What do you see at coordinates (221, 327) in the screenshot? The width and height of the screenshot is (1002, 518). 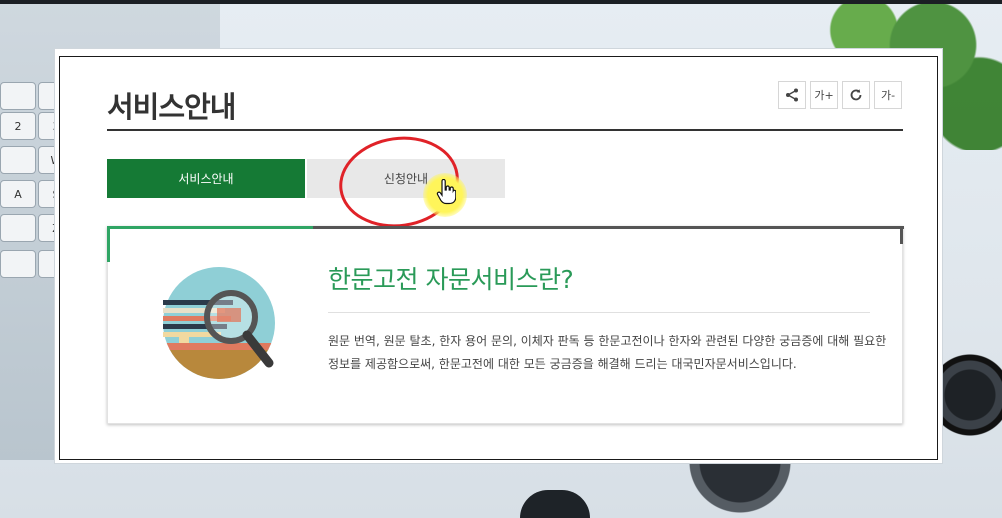 I see `magnifier-books-icon` at bounding box center [221, 327].